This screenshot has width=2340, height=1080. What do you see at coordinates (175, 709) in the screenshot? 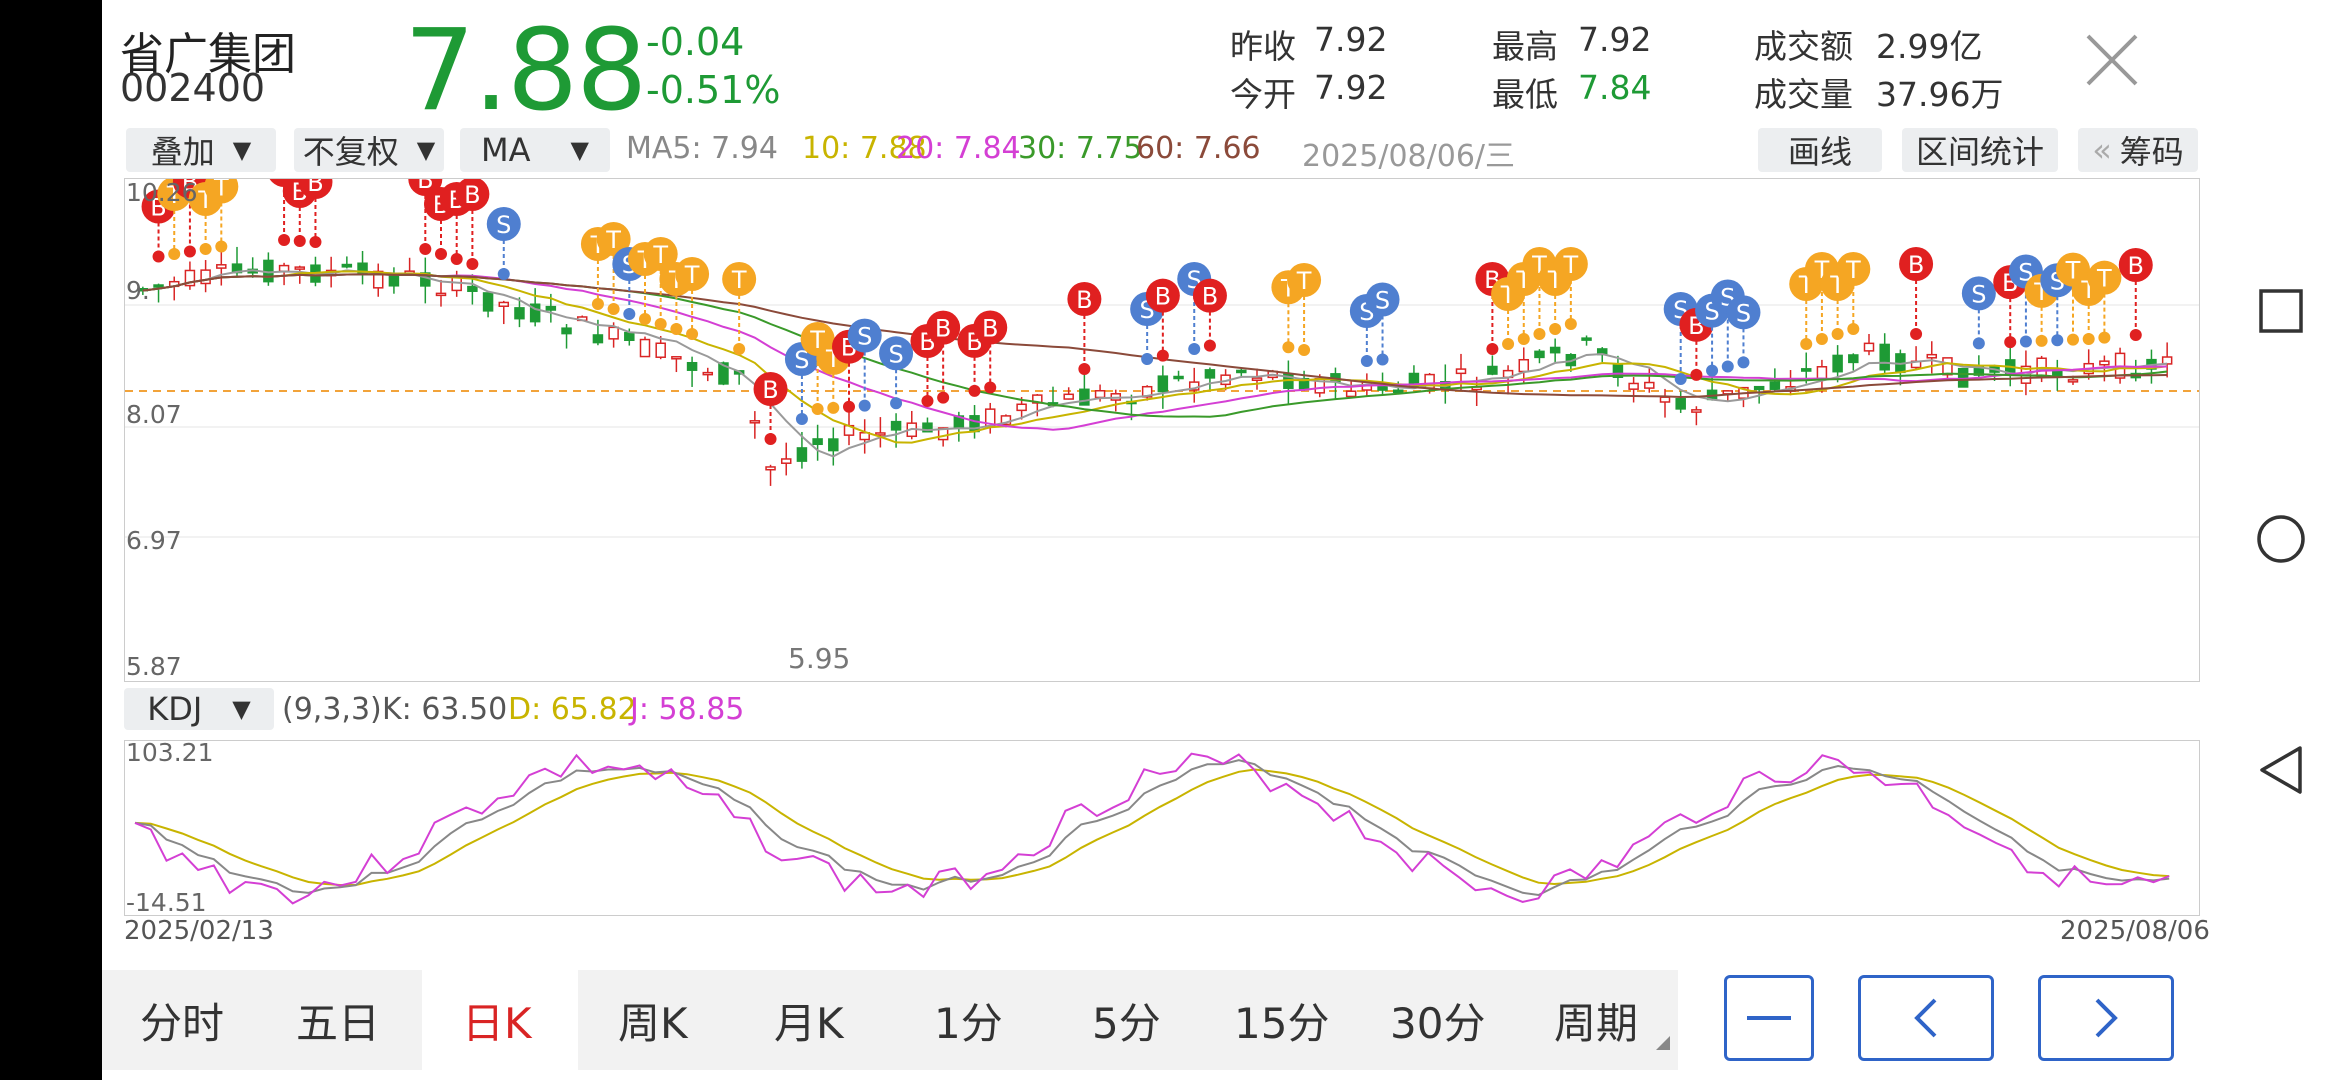
I see `kdj-label: KDJ` at bounding box center [175, 709].